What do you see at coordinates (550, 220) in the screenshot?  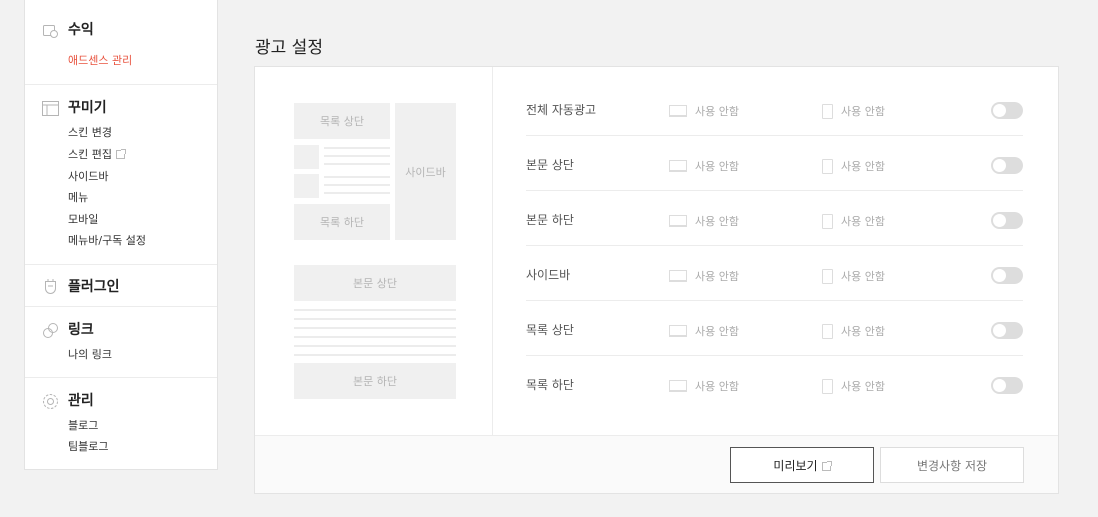 I see `ad-row-label: 본문 하단` at bounding box center [550, 220].